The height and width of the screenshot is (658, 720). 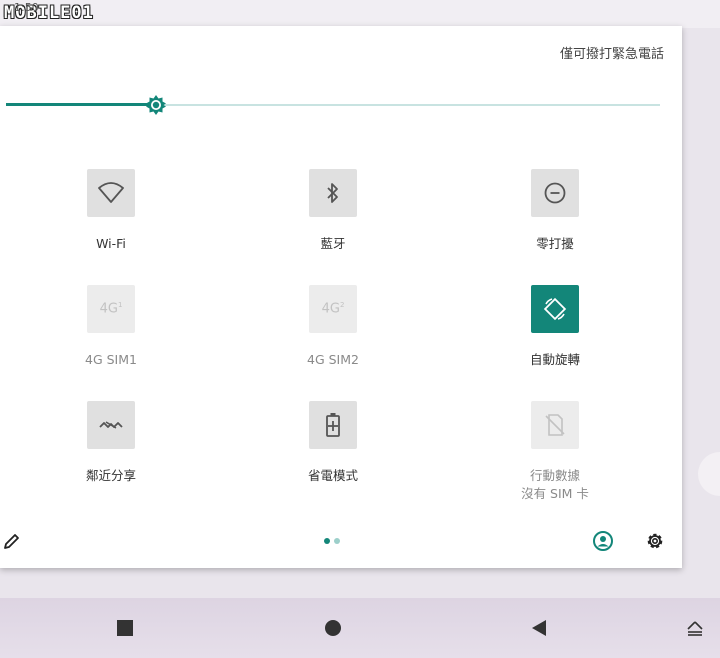 I want to click on gear-icon, so click(x=655, y=541).